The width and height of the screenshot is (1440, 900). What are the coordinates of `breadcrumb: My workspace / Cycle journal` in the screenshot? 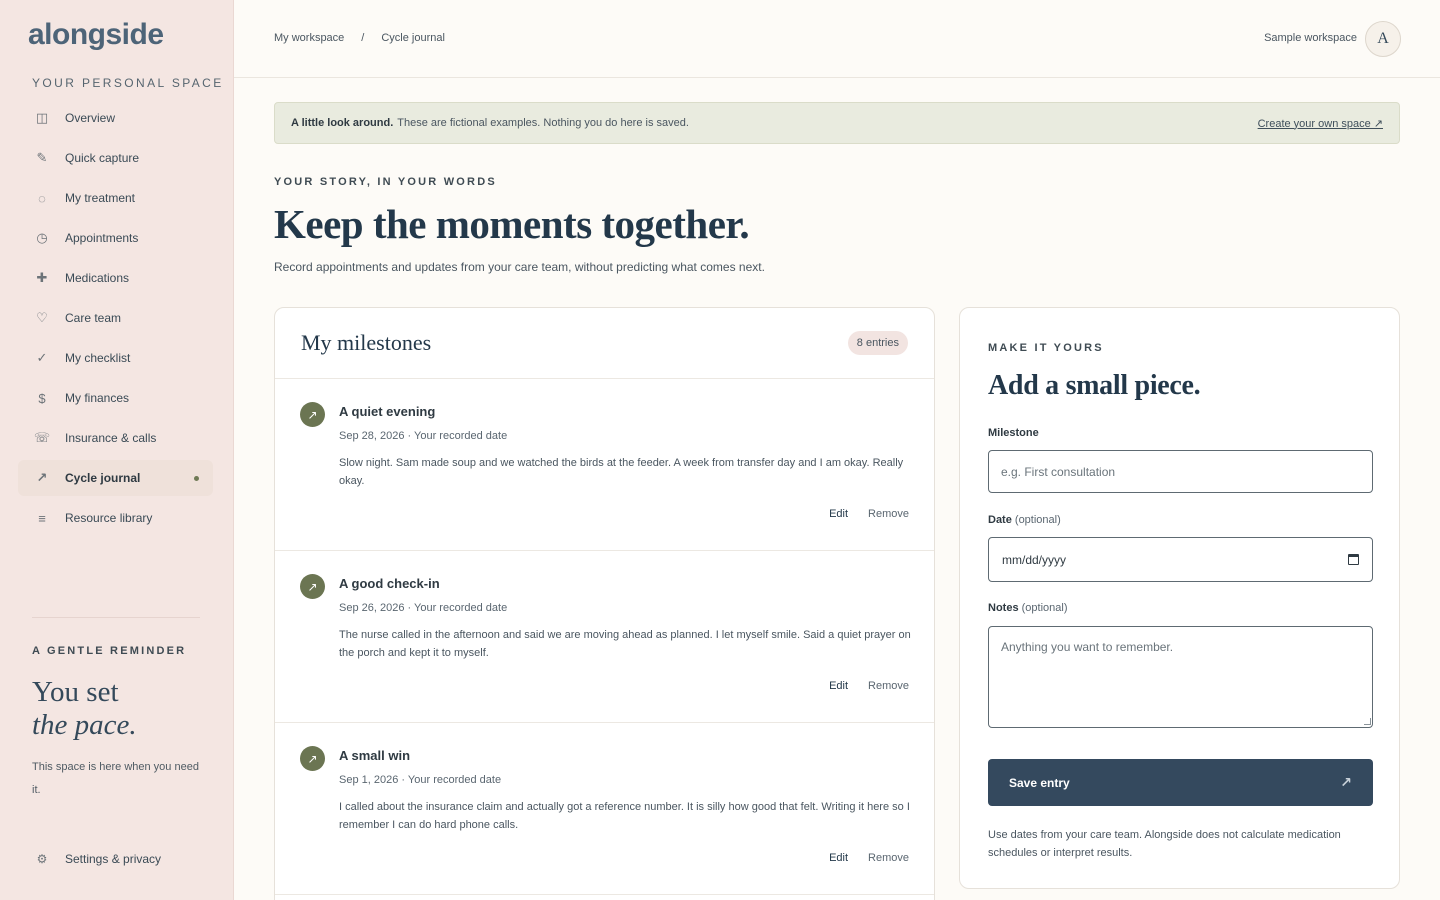 It's located at (359, 38).